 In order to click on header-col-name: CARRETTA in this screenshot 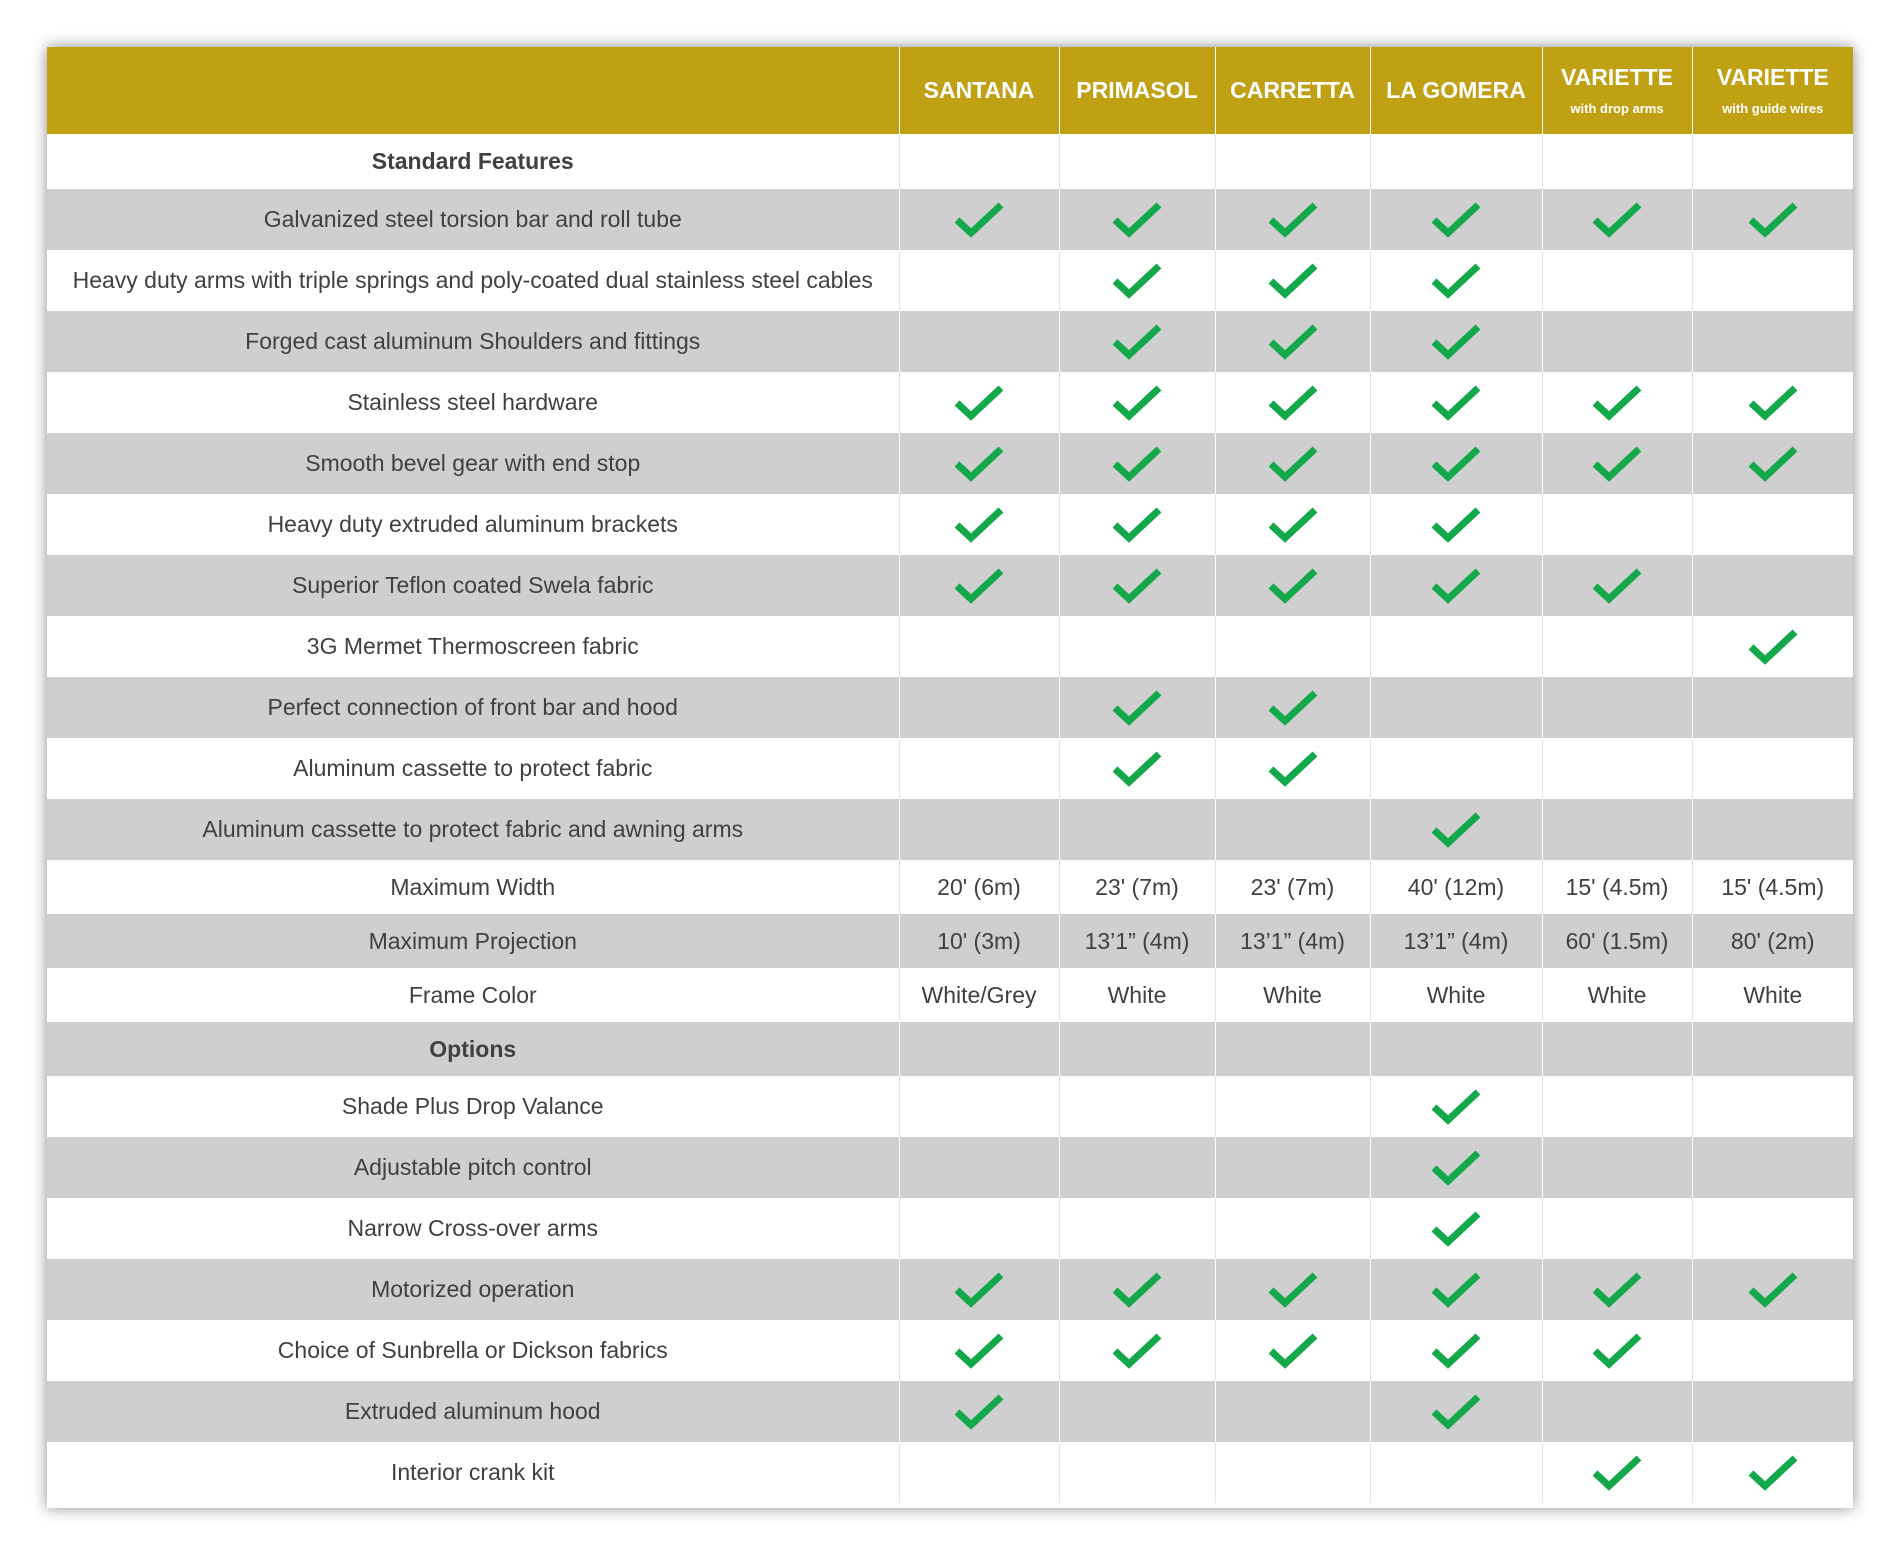, I will do `click(1292, 89)`.